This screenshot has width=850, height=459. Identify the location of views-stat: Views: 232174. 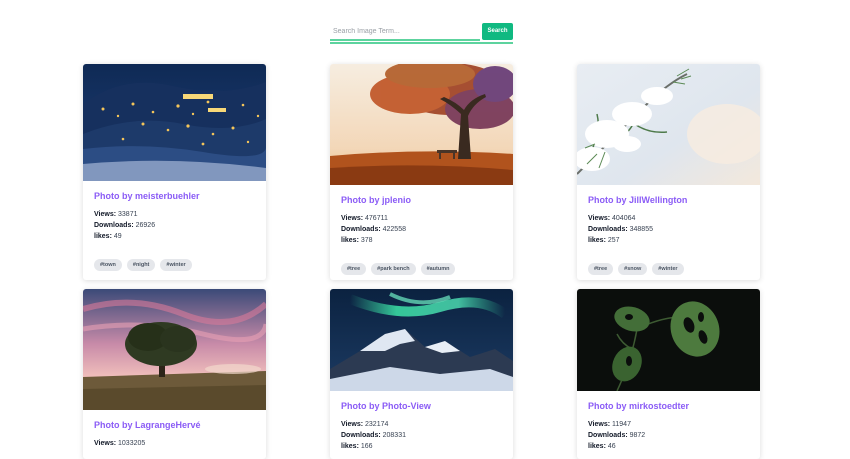
(365, 424).